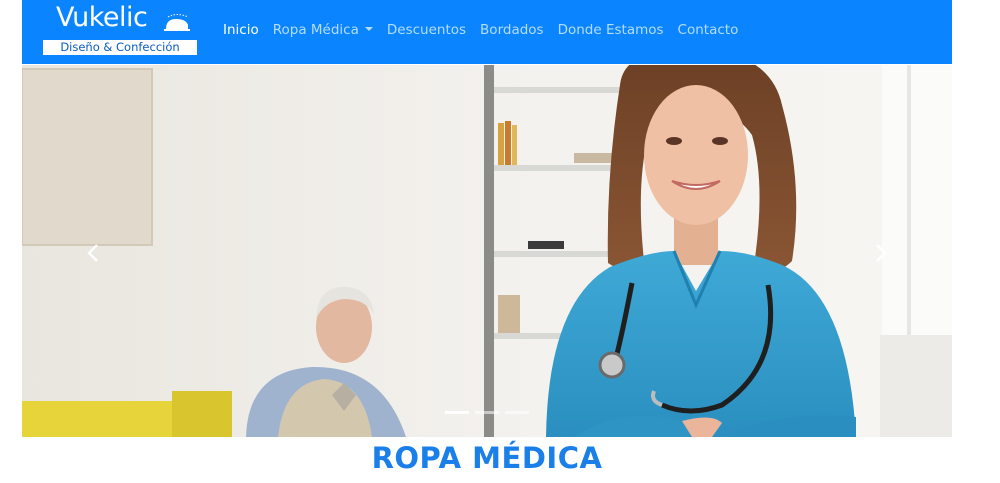  What do you see at coordinates (241, 31) in the screenshot?
I see `nav-item-inicio: Inicio` at bounding box center [241, 31].